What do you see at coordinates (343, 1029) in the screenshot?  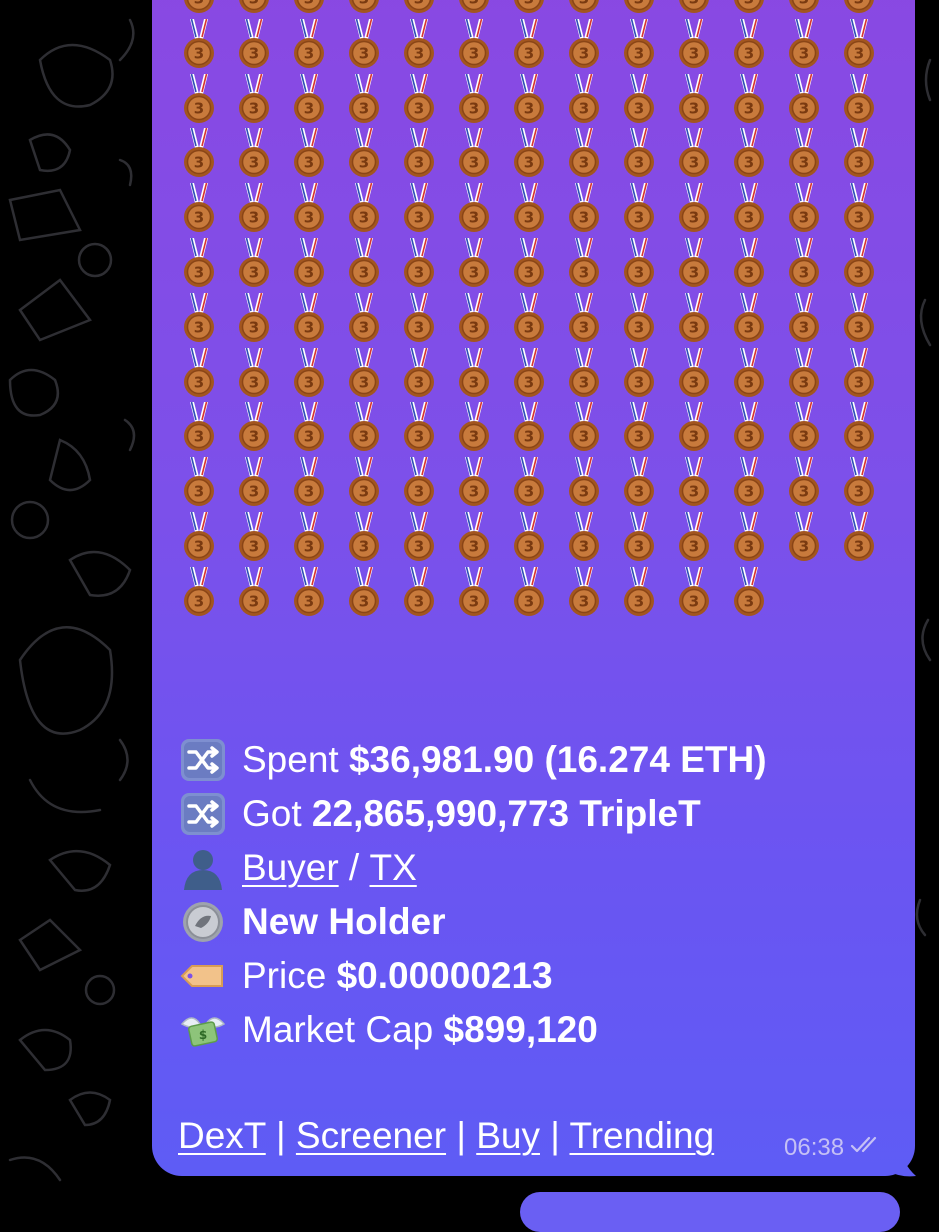 I see `market-cap-label: Market Cap` at bounding box center [343, 1029].